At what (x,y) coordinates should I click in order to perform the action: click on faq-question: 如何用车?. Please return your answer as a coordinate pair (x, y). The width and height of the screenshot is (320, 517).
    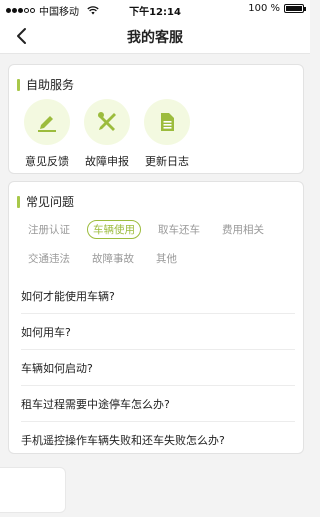
    Looking at the image, I should click on (158, 332).